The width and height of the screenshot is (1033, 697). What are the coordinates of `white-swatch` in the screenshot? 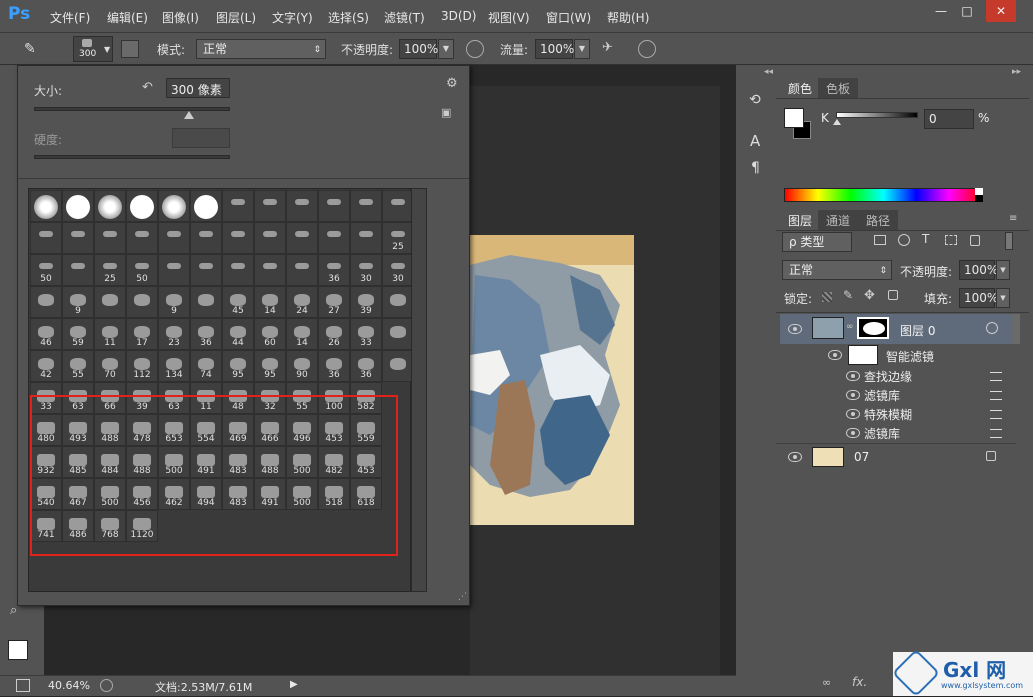 It's located at (979, 191).